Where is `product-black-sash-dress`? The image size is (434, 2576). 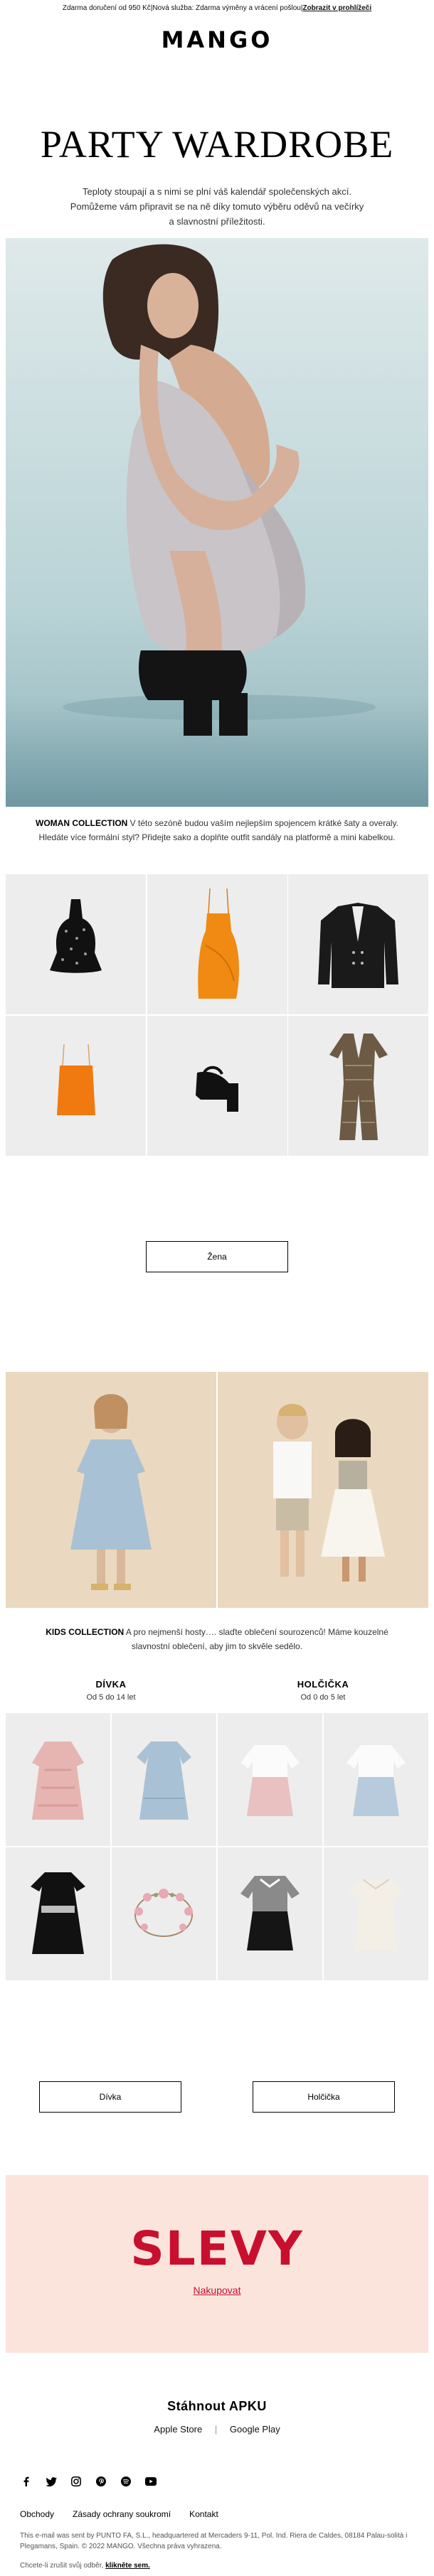 product-black-sash-dress is located at coordinates (58, 1913).